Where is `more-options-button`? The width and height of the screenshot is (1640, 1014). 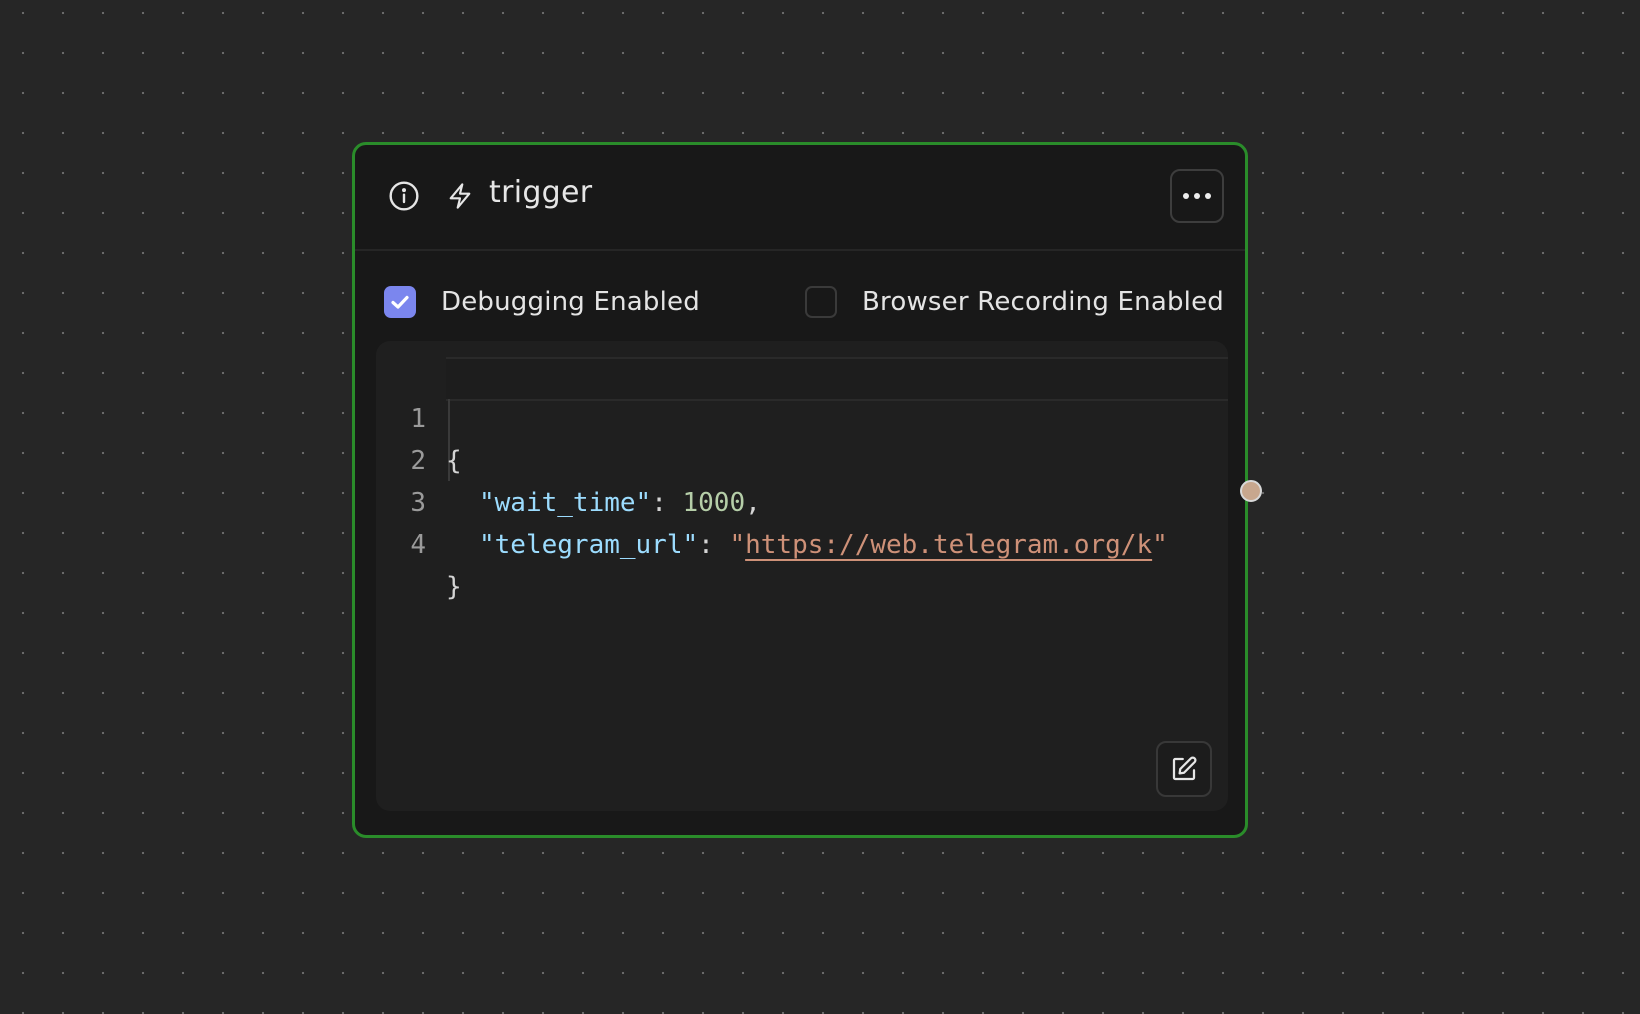
more-options-button is located at coordinates (1197, 196).